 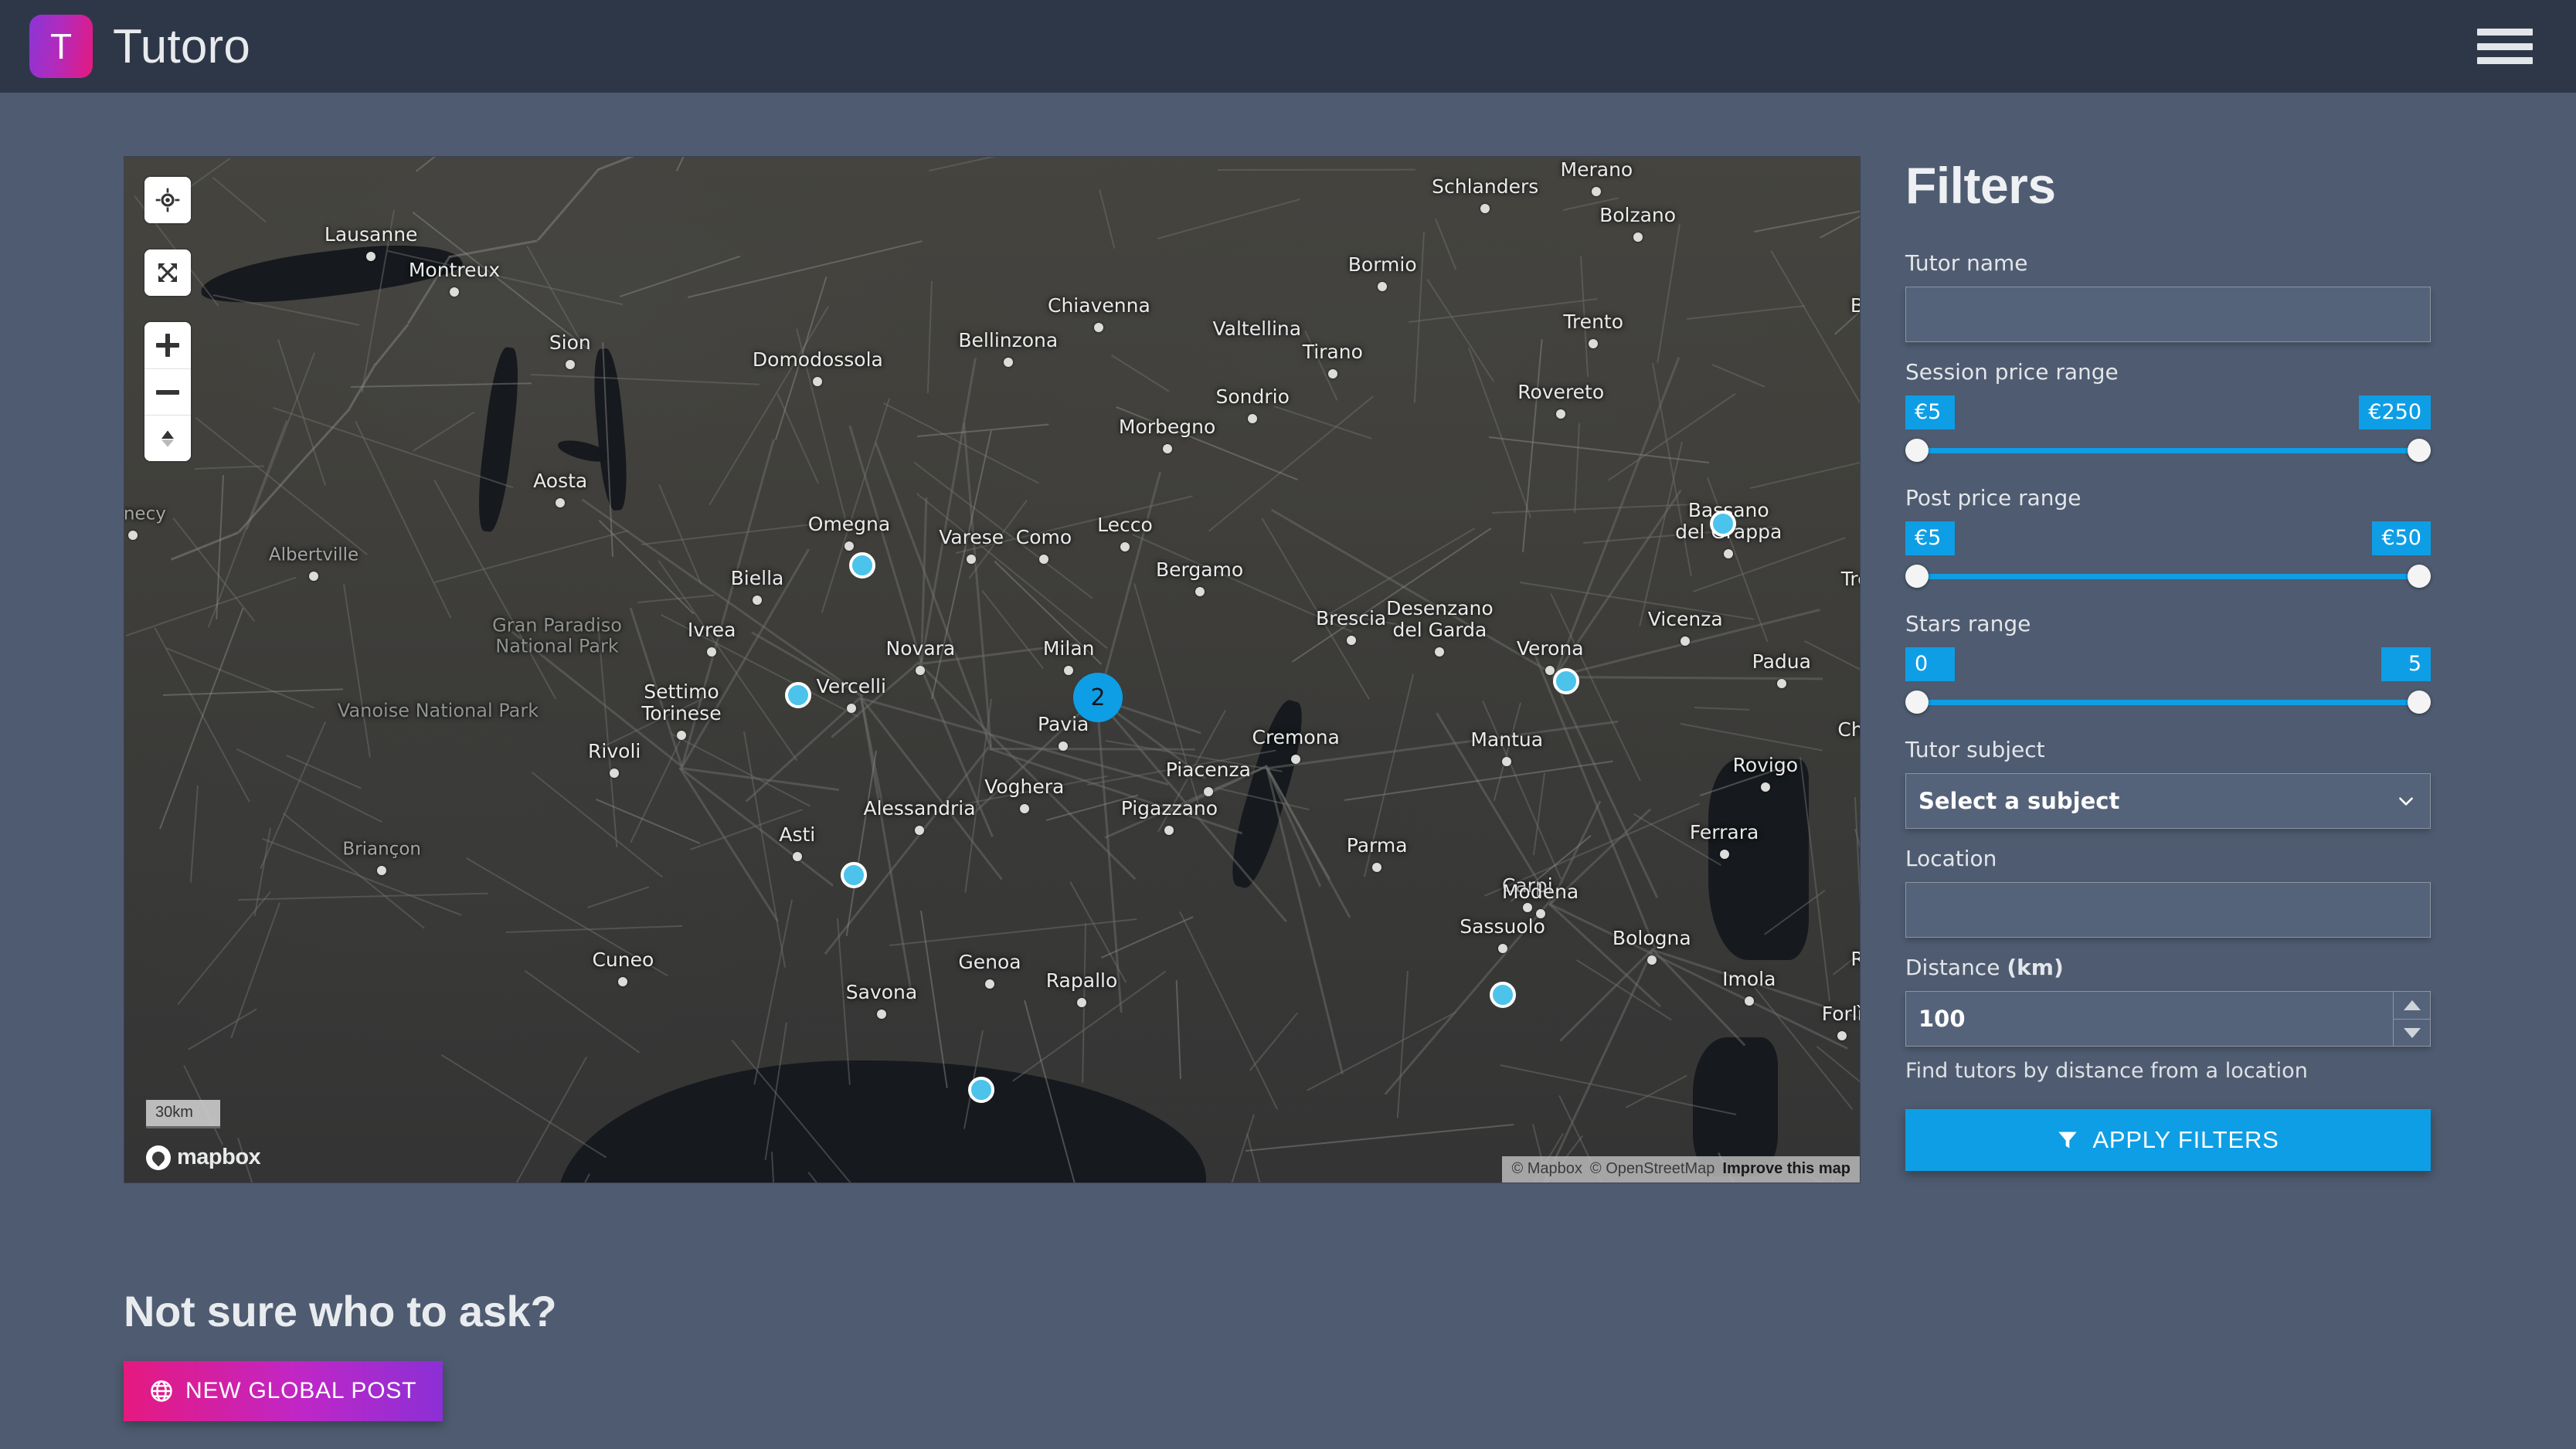 What do you see at coordinates (183, 1114) in the screenshot?
I see `map-scale-bar: 30km` at bounding box center [183, 1114].